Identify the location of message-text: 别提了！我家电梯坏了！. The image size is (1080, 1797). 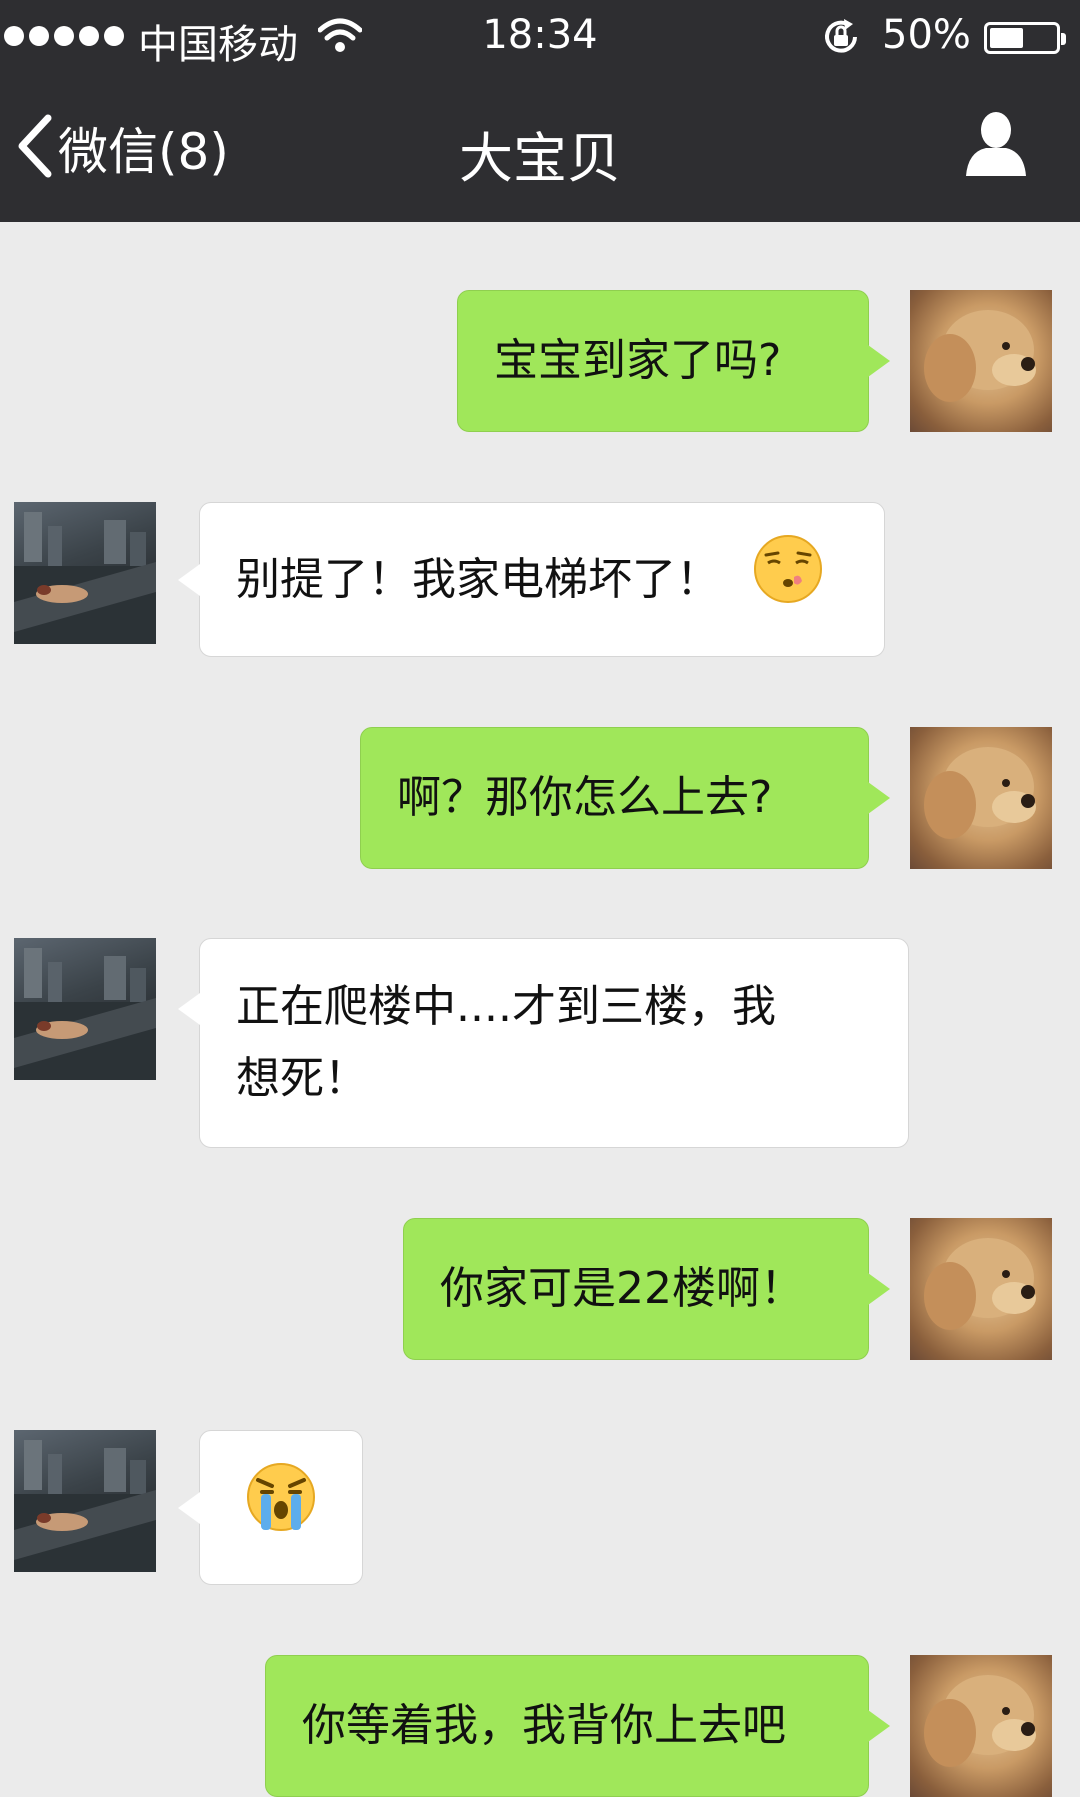
(478, 579).